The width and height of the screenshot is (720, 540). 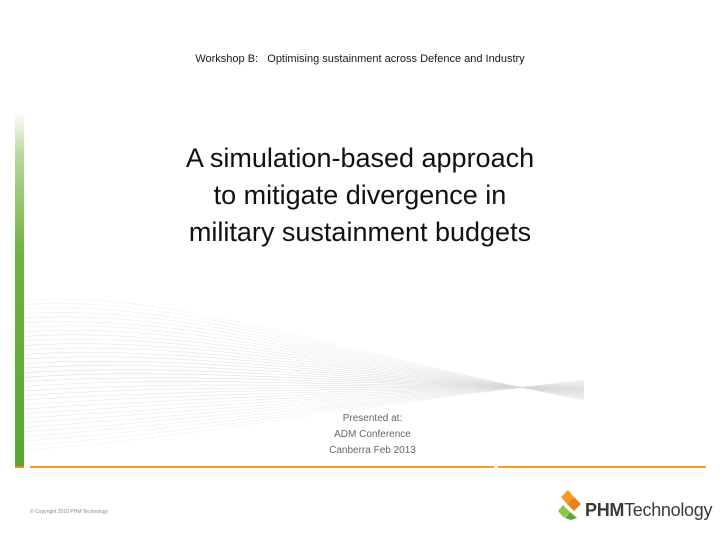 What do you see at coordinates (602, 467) in the screenshot?
I see `orange-rule-right` at bounding box center [602, 467].